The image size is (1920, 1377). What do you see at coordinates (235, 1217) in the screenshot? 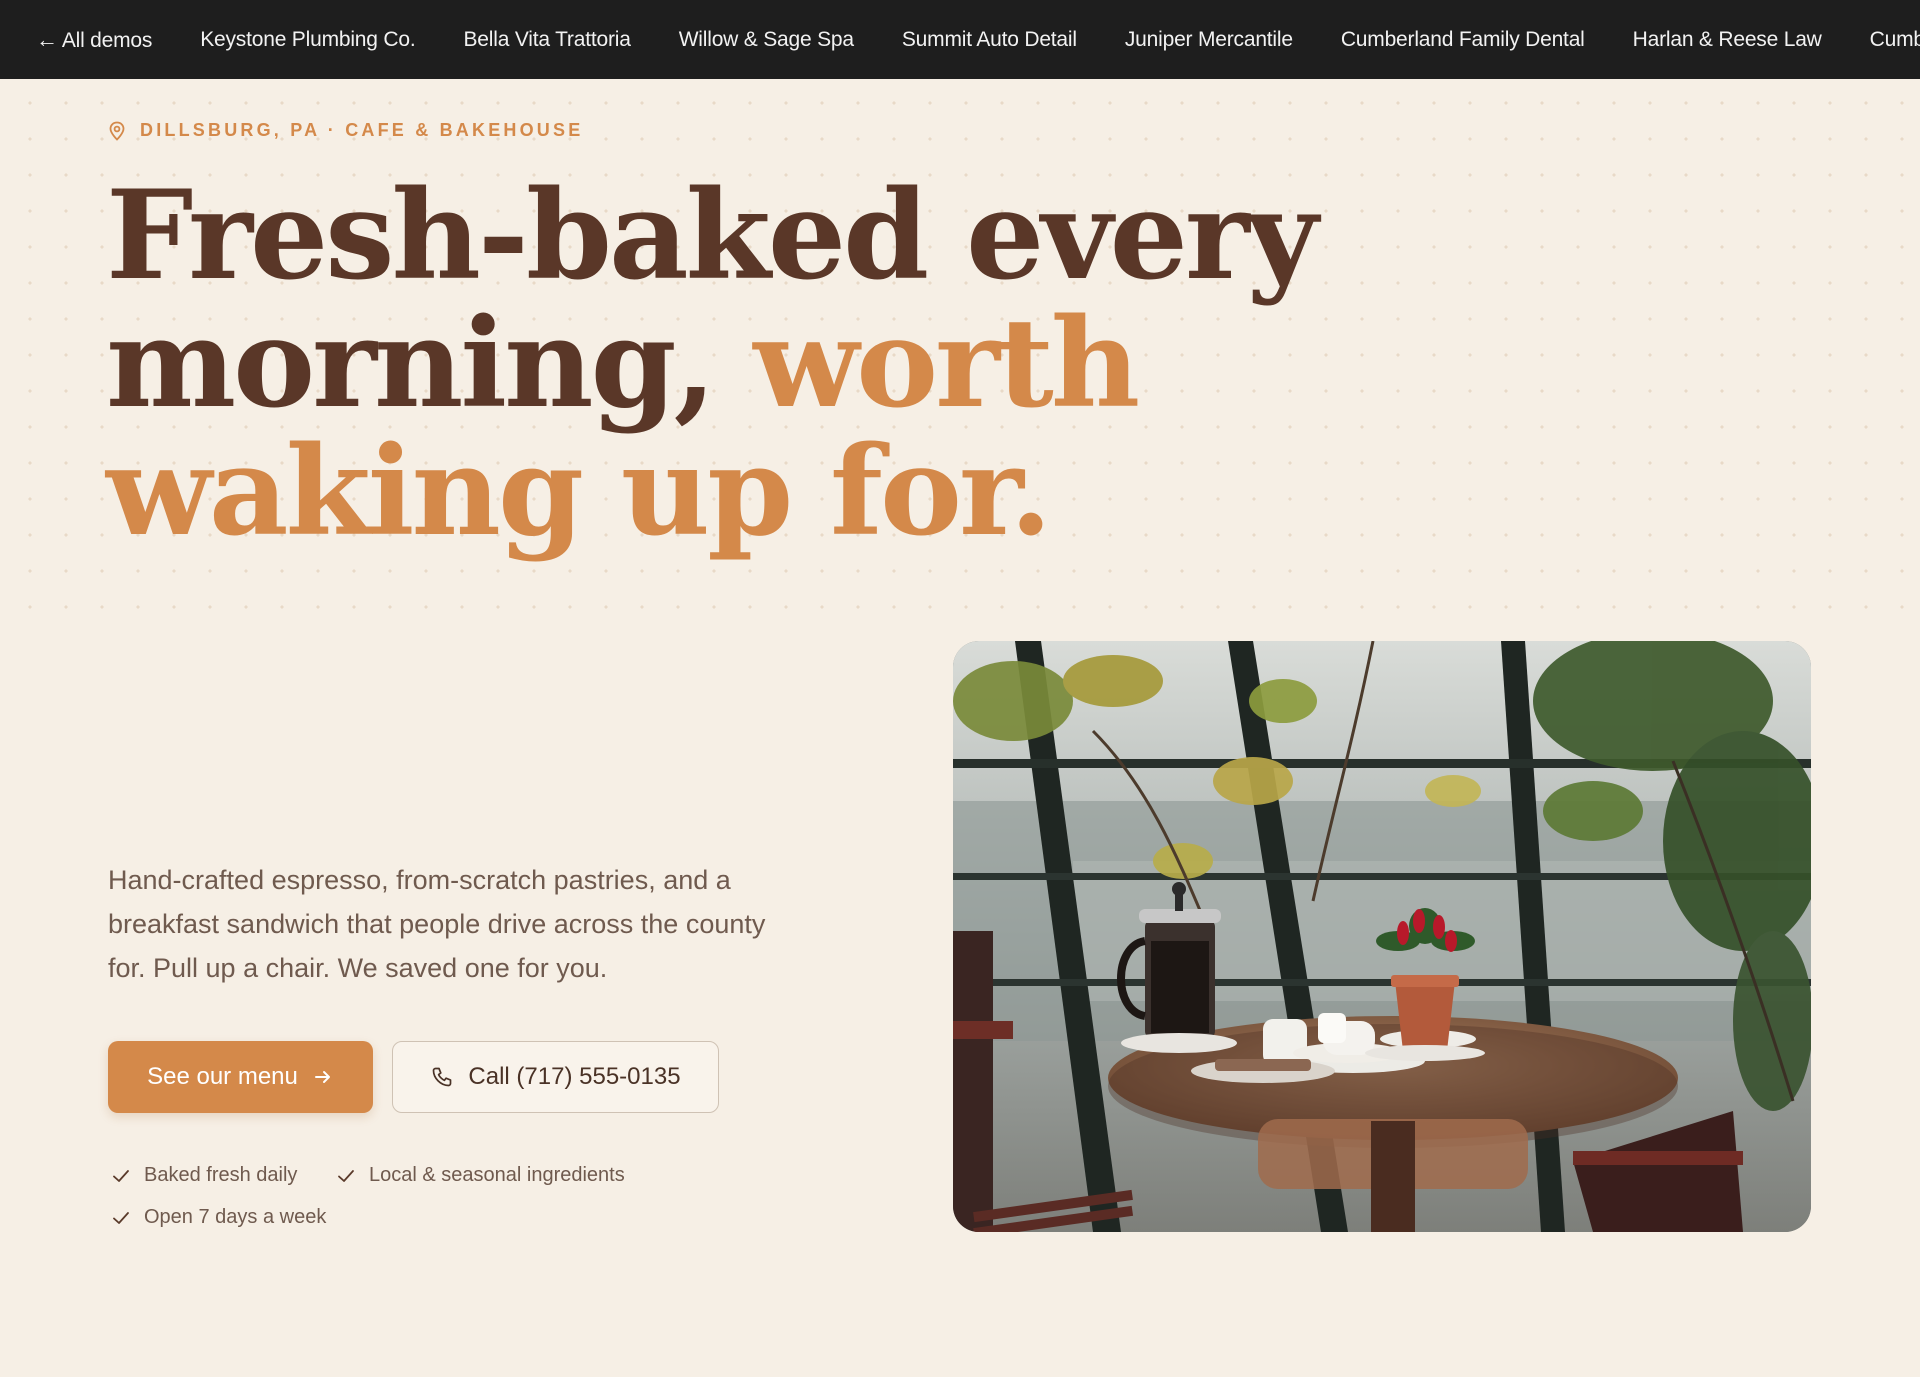
I see `feature-label: Open 7 days a week` at bounding box center [235, 1217].